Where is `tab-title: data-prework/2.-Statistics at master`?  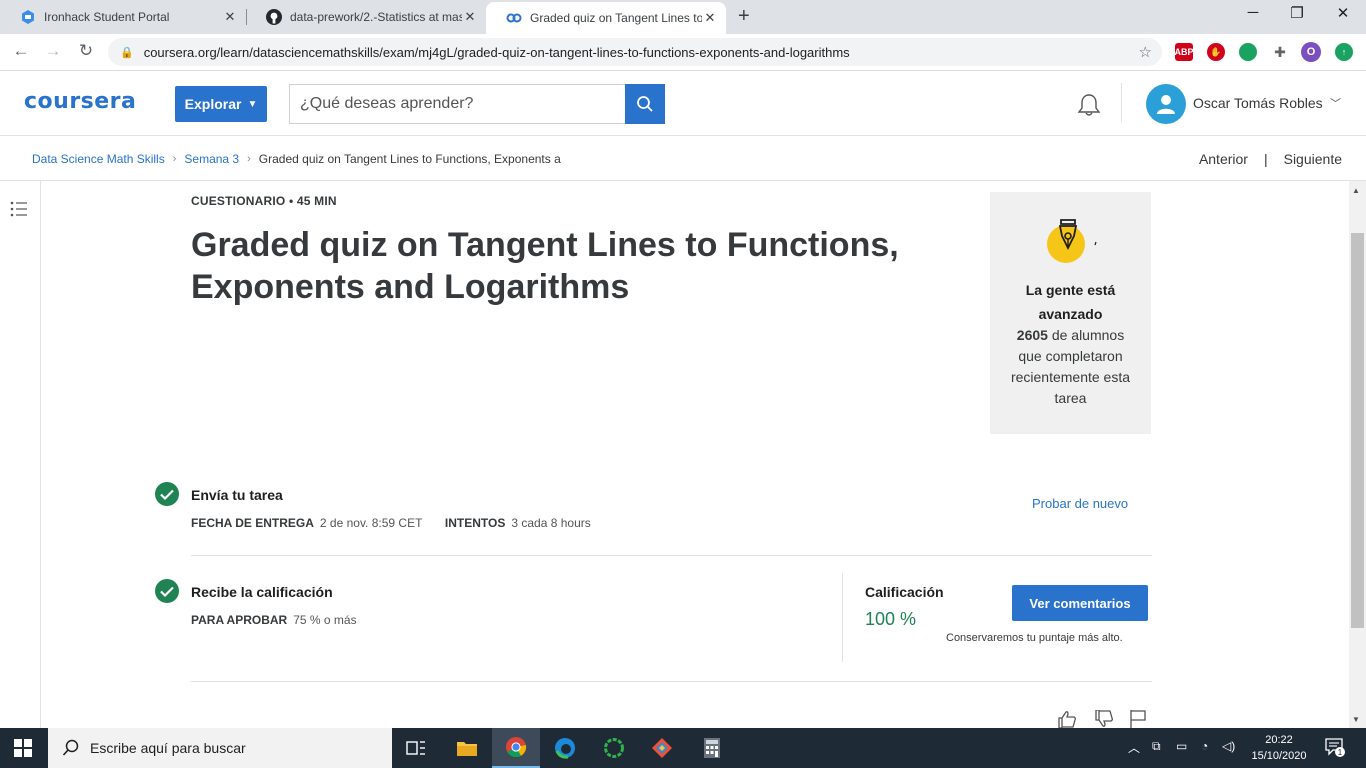 tab-title: data-prework/2.-Statistics at master is located at coordinates (376, 17).